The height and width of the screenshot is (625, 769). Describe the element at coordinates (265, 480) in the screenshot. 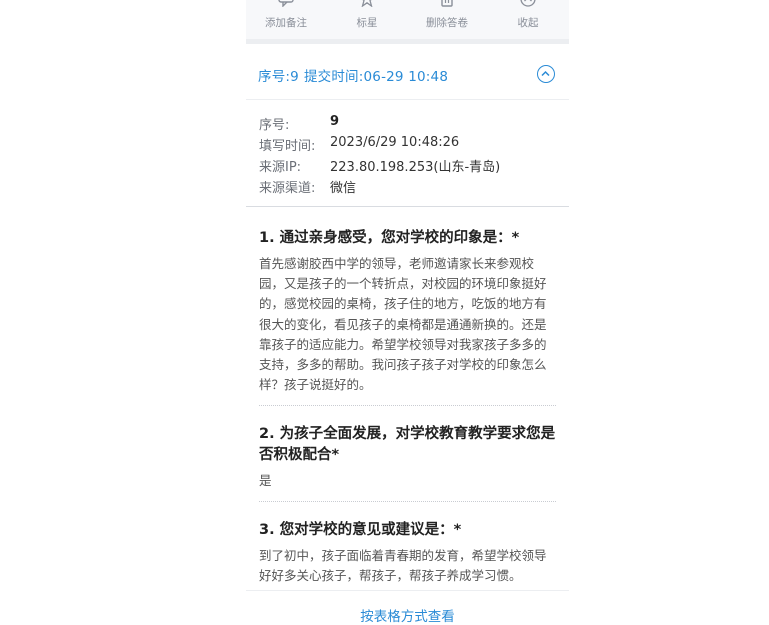

I see `question-2-answer: 是` at that location.